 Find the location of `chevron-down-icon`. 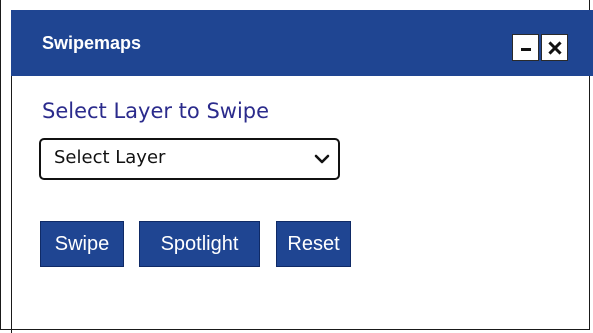

chevron-down-icon is located at coordinates (322, 159).